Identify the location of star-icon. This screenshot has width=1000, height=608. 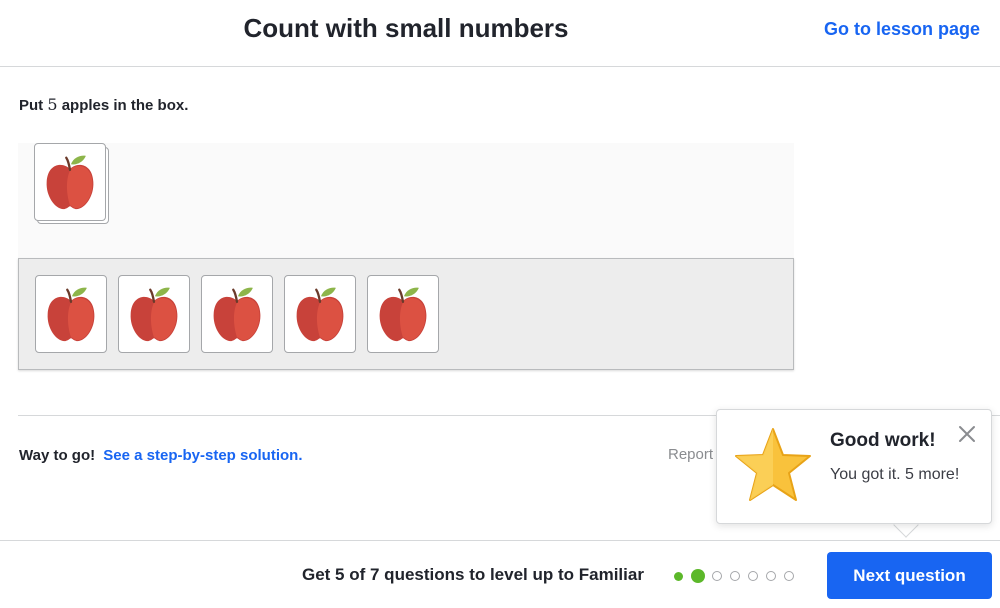
(773, 464).